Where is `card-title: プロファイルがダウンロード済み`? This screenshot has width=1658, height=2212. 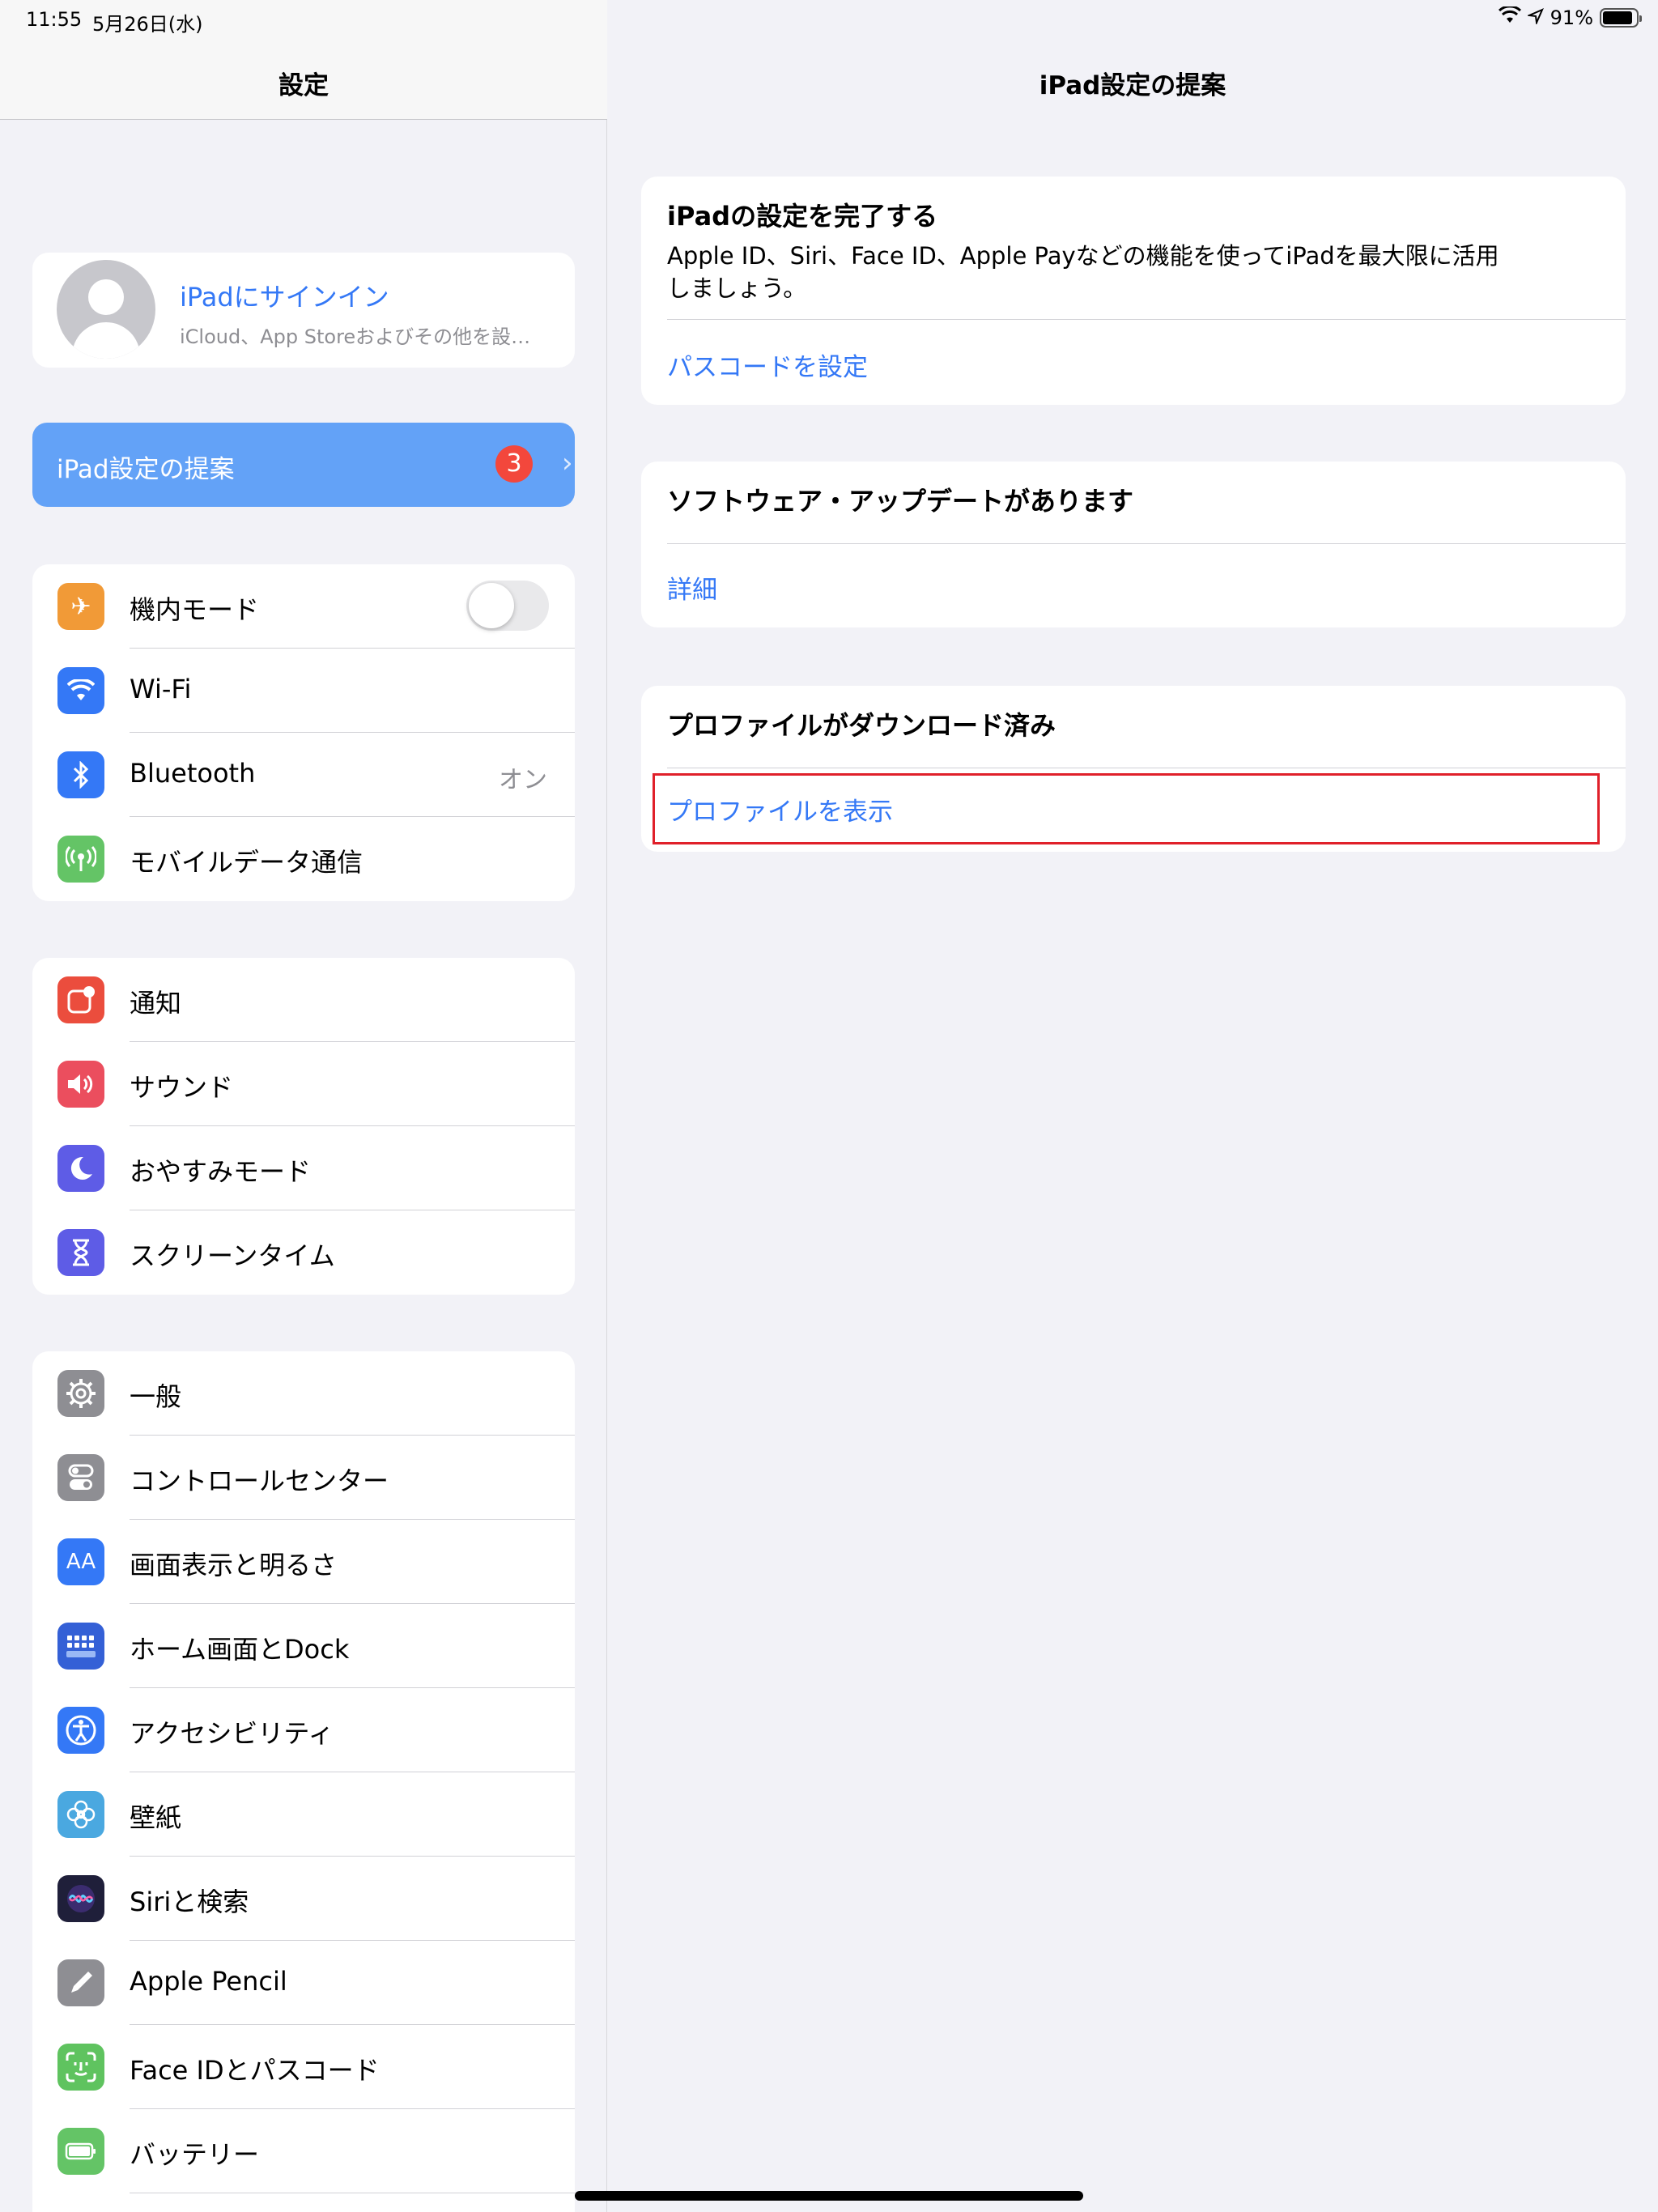
card-title: プロファイルがダウンロード済み is located at coordinates (861, 726).